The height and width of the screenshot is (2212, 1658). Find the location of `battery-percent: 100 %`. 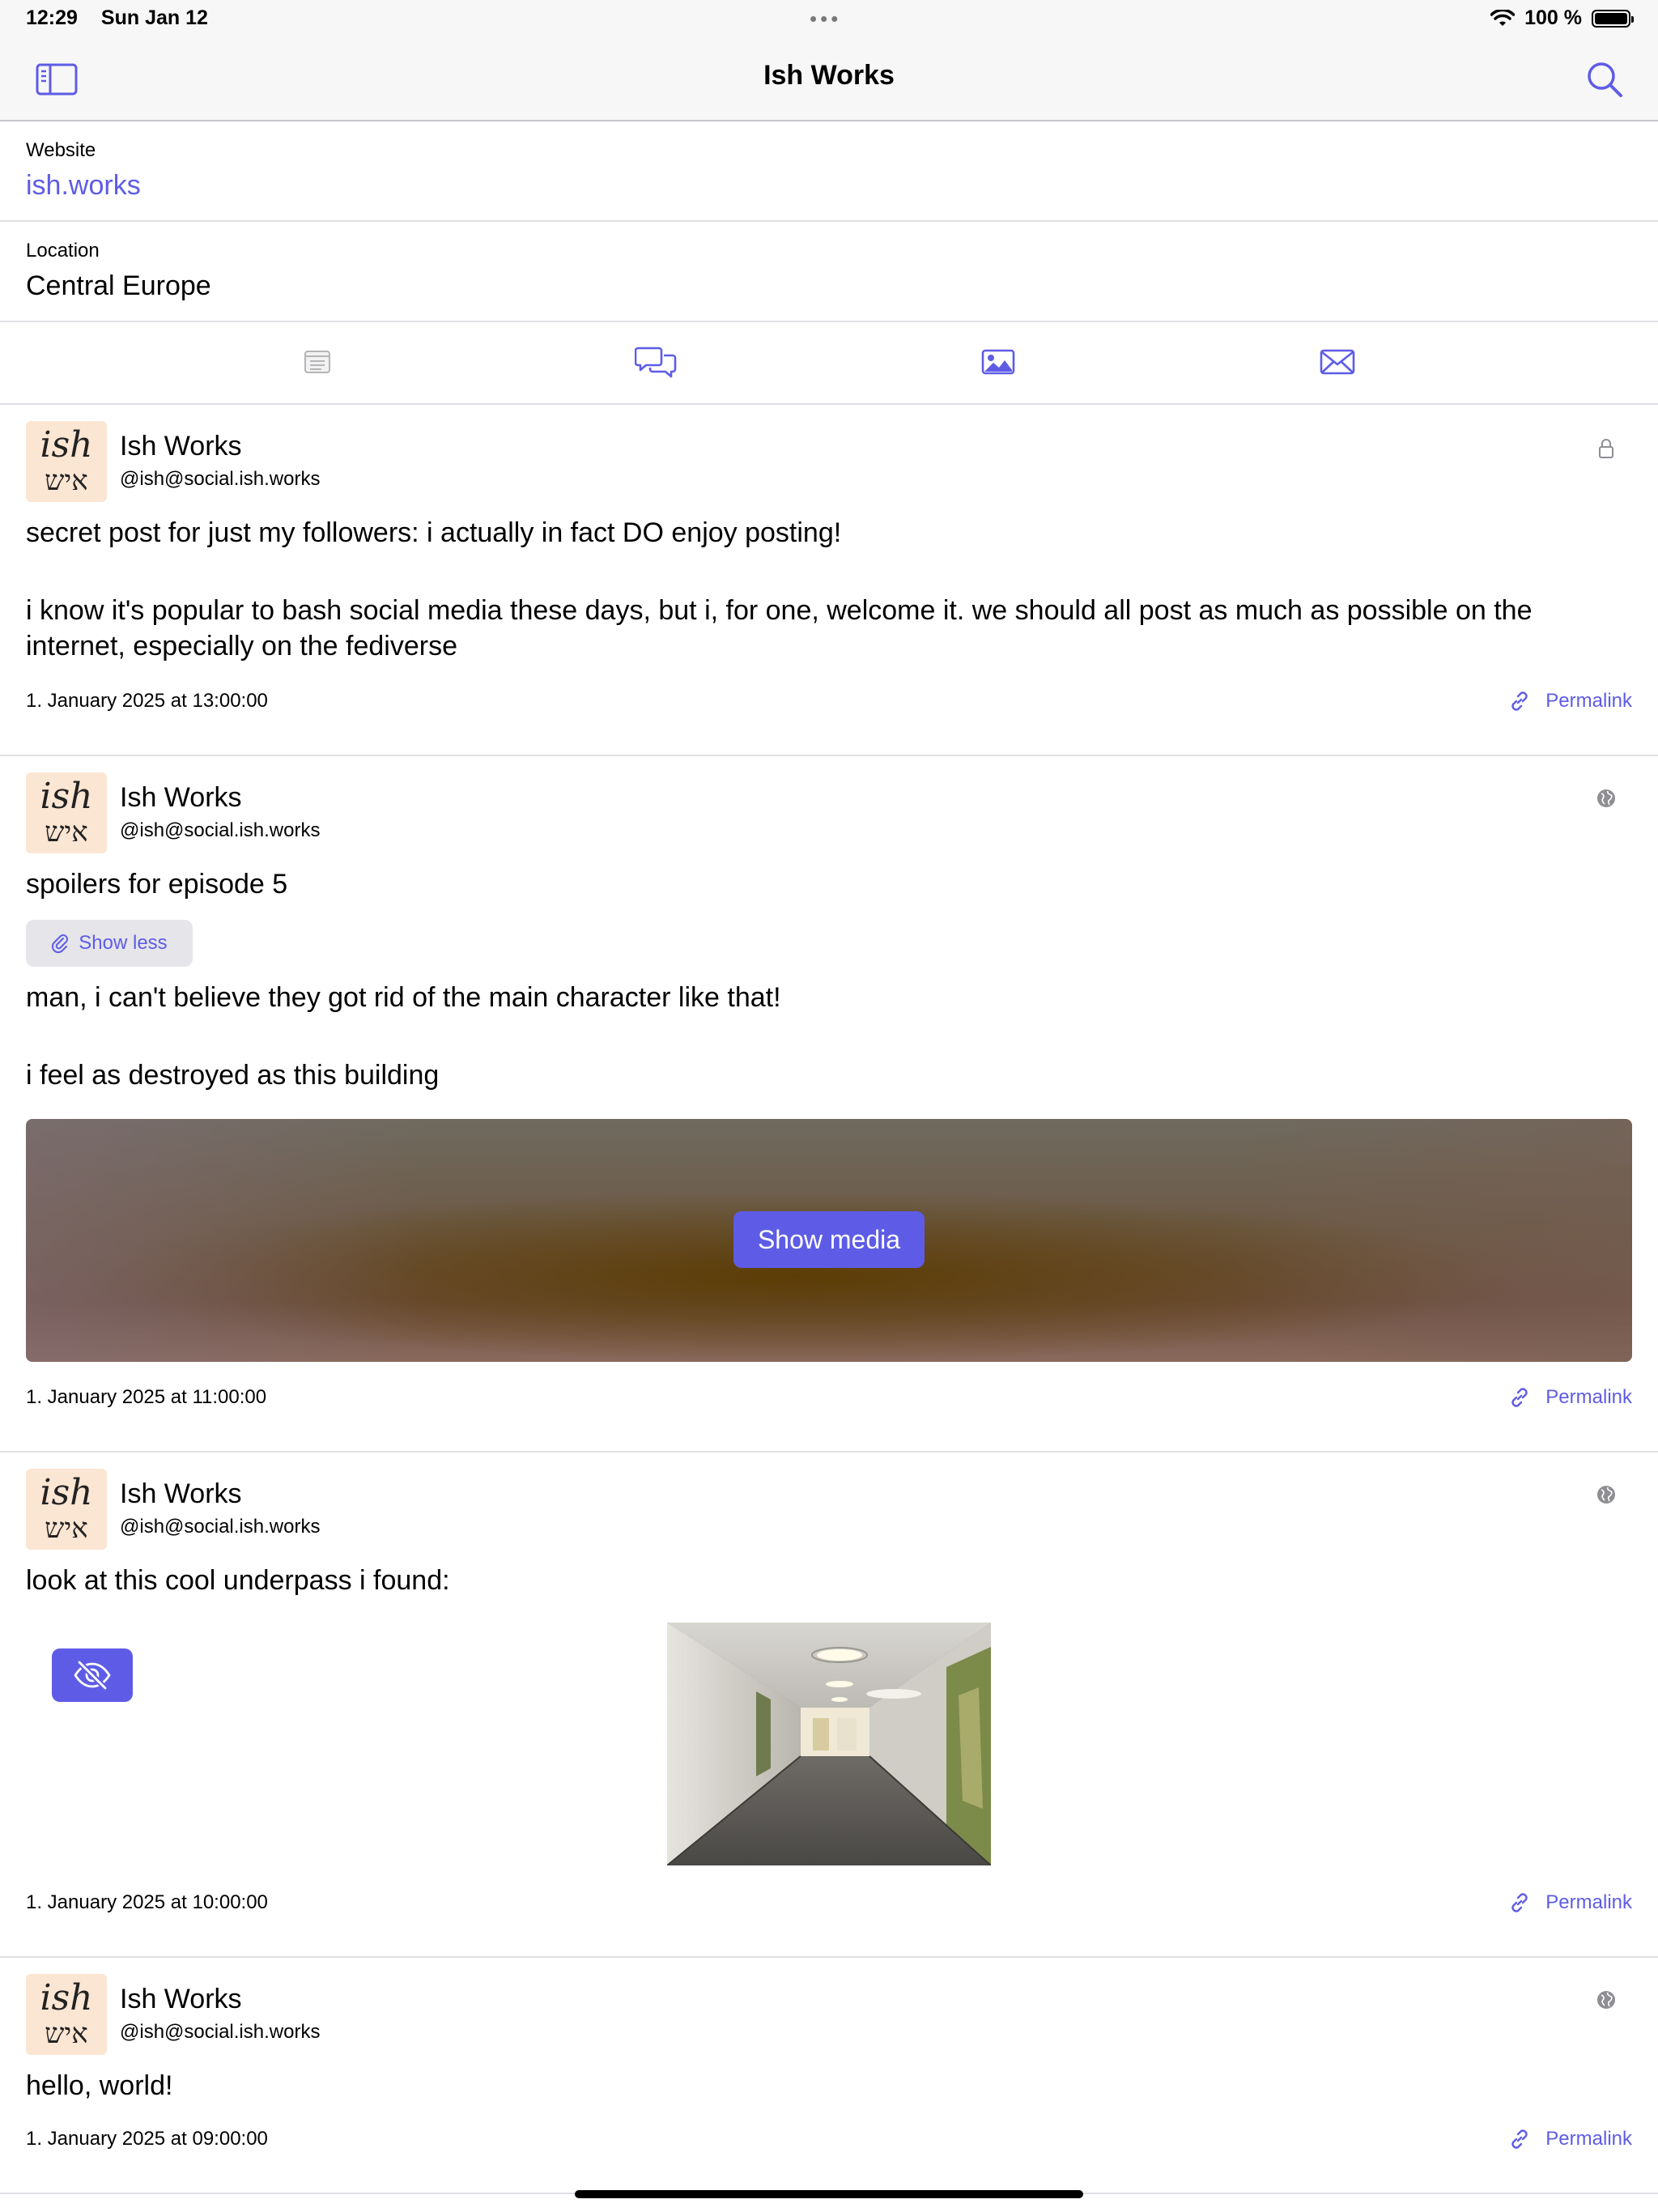

battery-percent: 100 % is located at coordinates (1553, 18).